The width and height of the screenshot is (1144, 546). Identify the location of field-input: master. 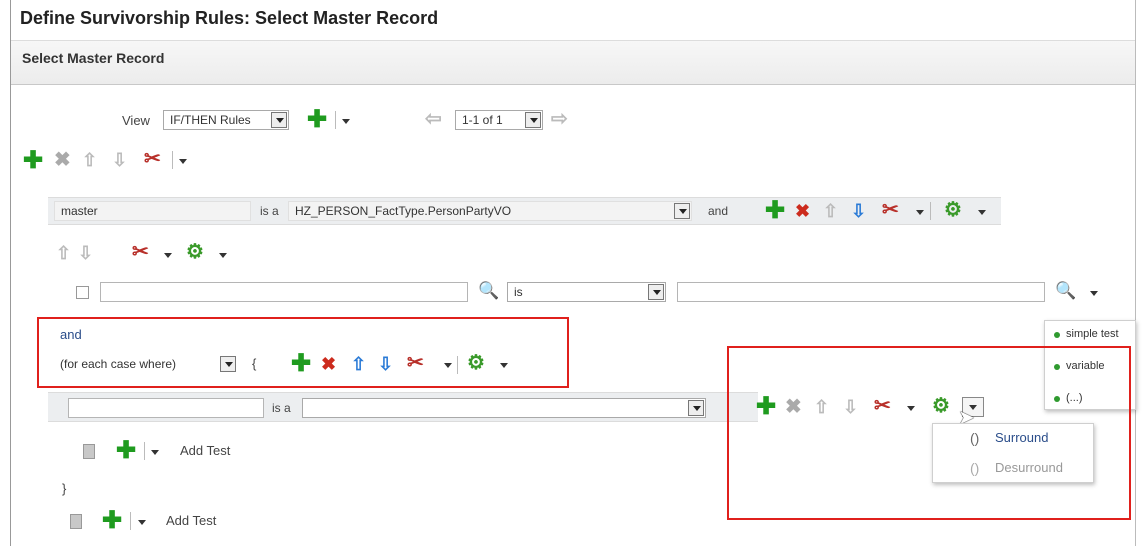
(152, 211).